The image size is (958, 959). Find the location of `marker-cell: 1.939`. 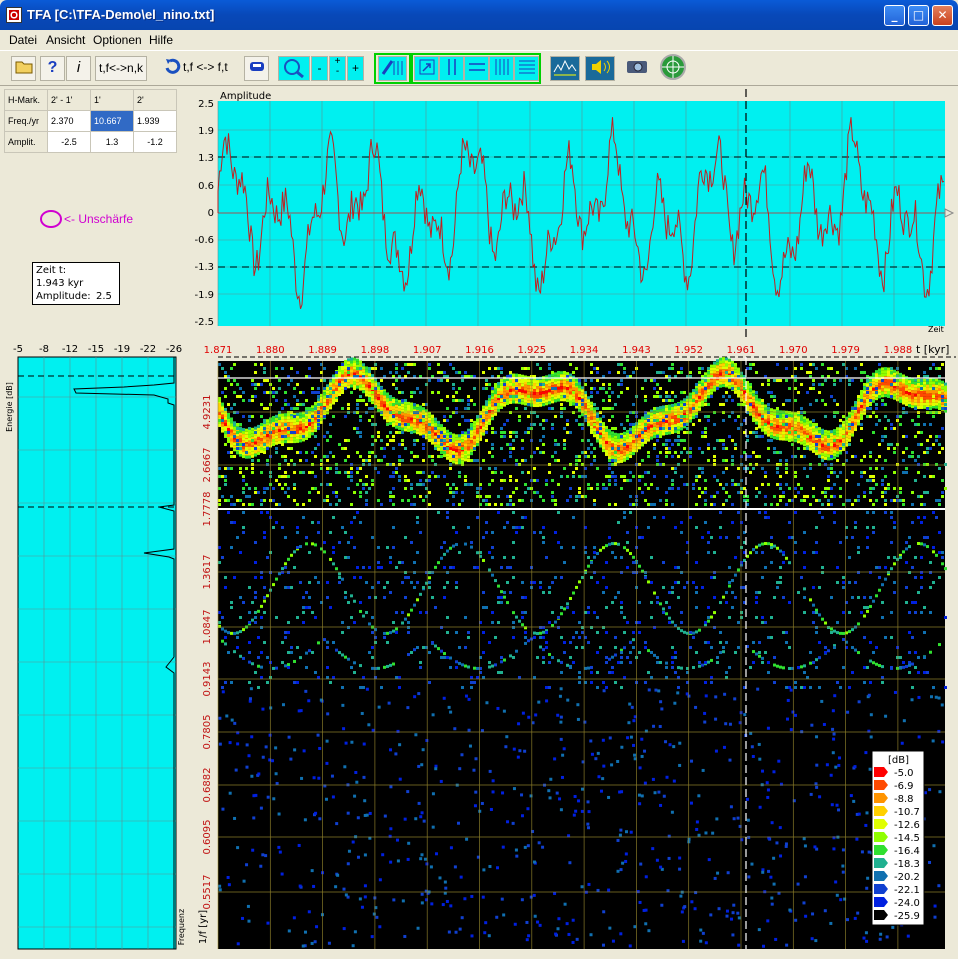

marker-cell: 1.939 is located at coordinates (155, 121).